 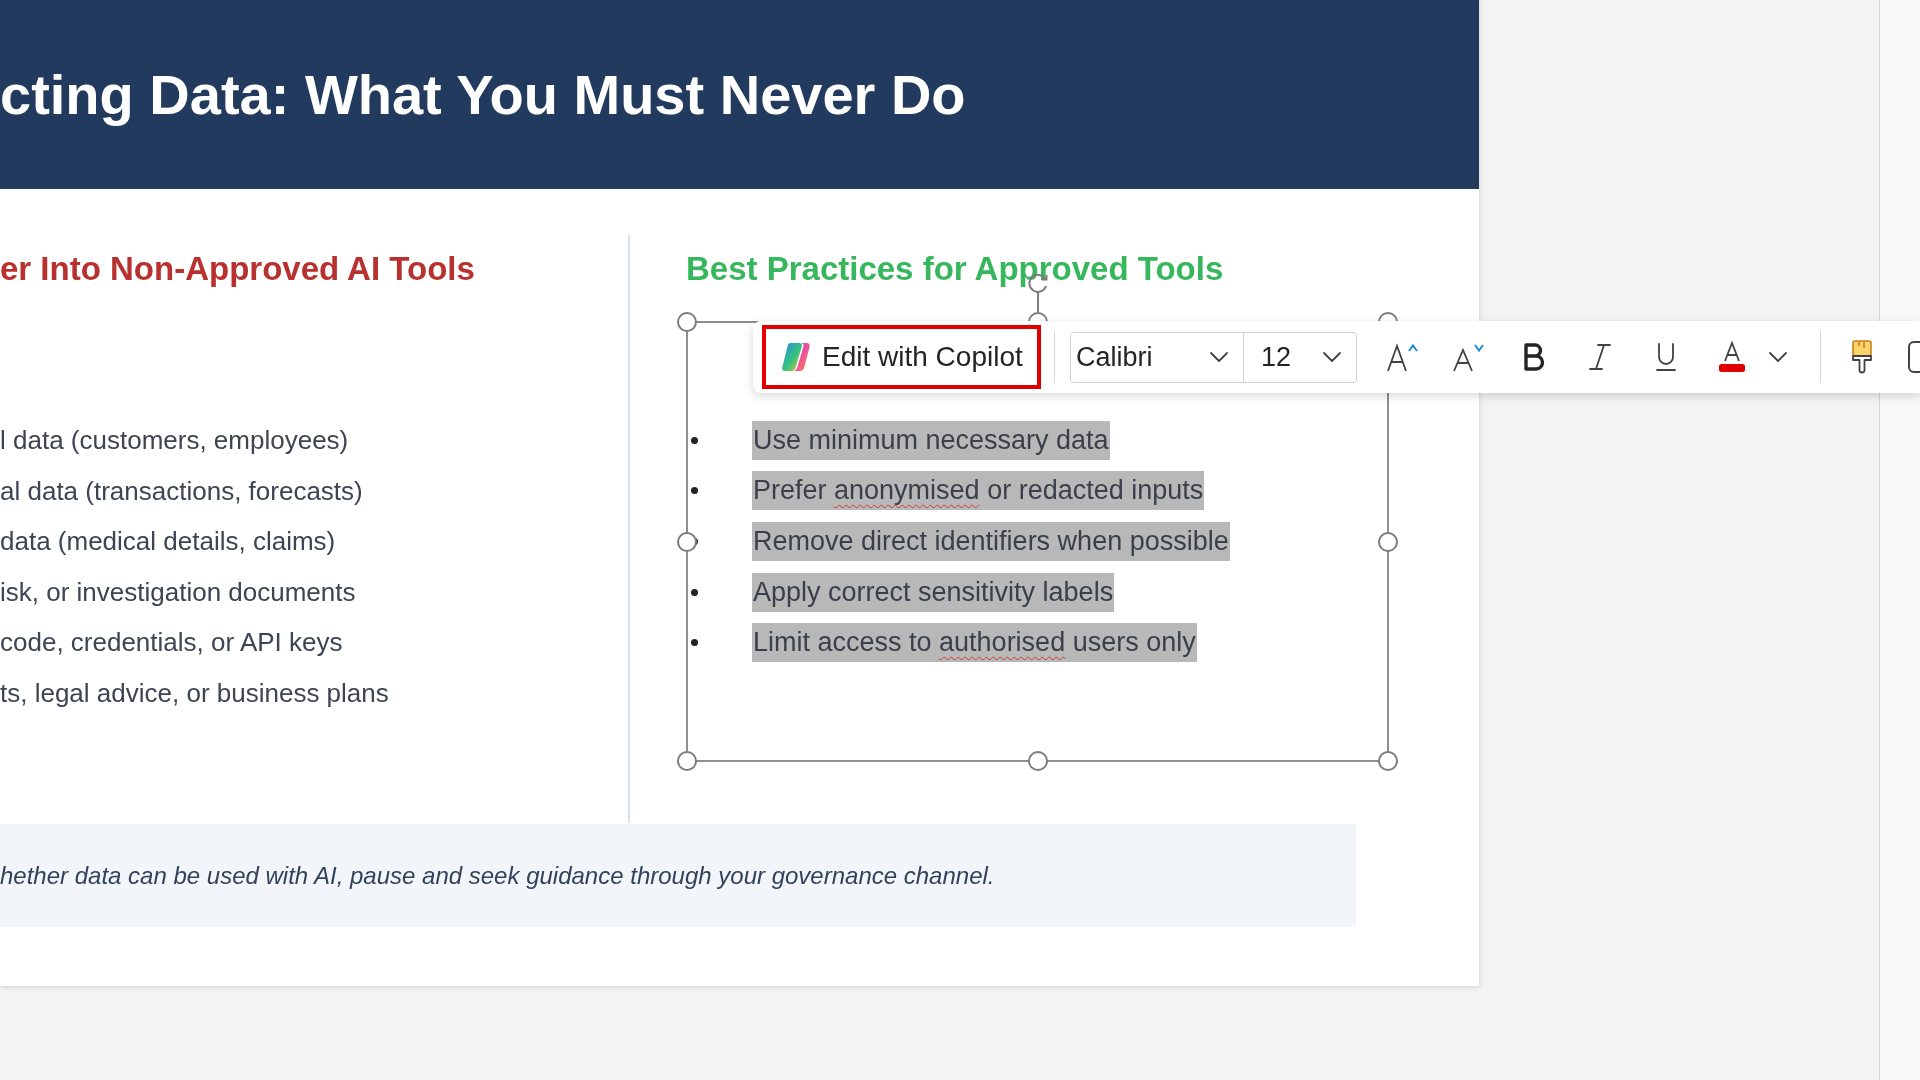 What do you see at coordinates (174, 440) in the screenshot?
I see `list-item-text: l data (customers, employees)` at bounding box center [174, 440].